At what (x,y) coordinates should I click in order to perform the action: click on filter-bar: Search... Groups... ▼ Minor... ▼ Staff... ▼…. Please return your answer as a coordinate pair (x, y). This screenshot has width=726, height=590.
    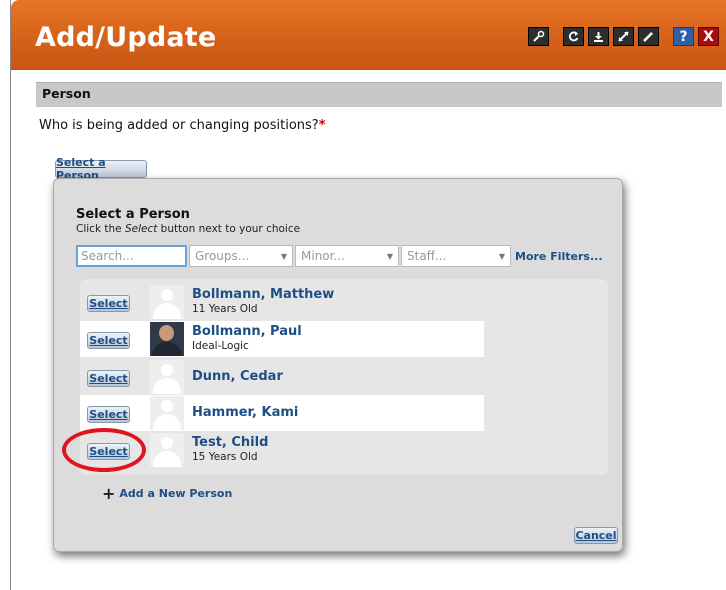
    Looking at the image, I should click on (339, 256).